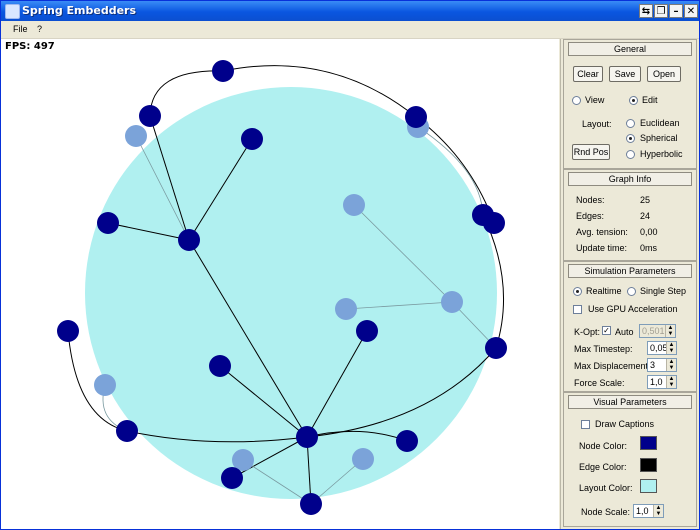  Describe the element at coordinates (20, 29) in the screenshot. I see `menu-file: File` at that location.